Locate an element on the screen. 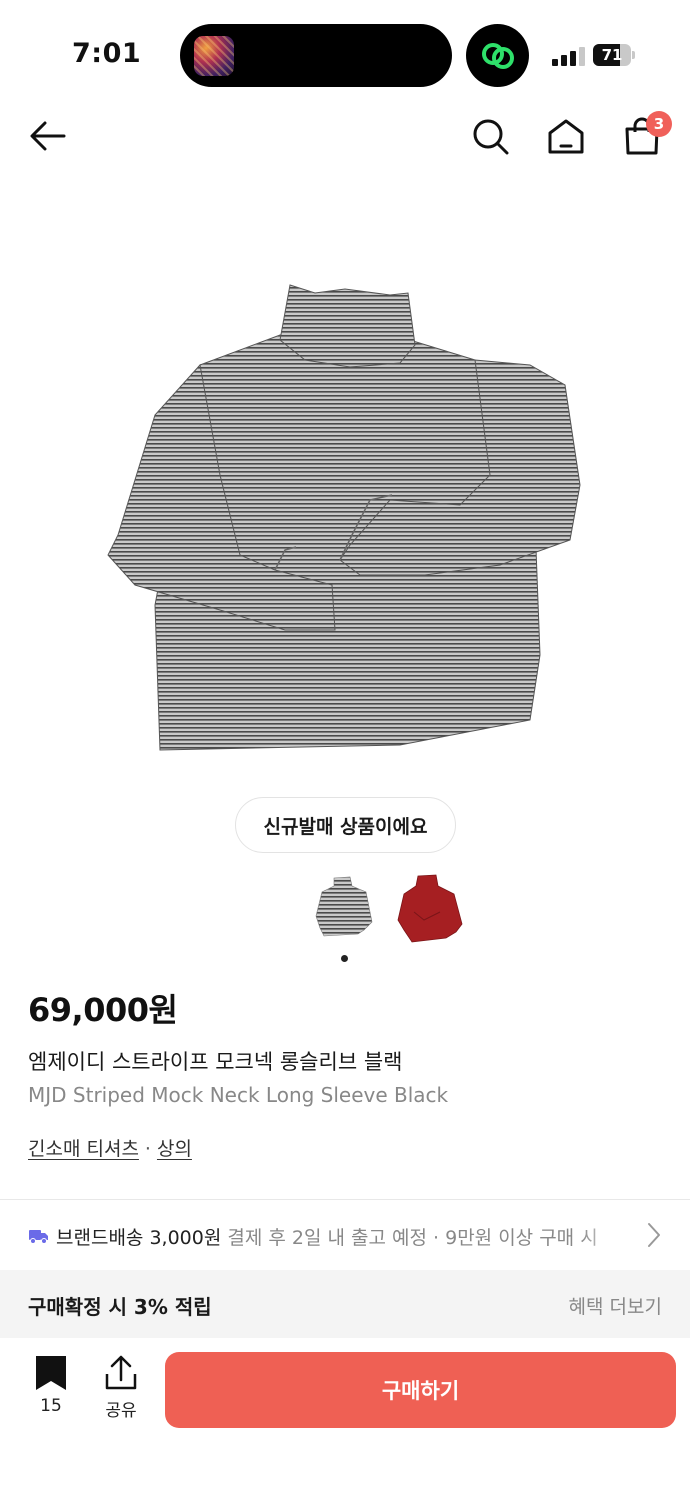  battery-level: 71 is located at coordinates (612, 55).